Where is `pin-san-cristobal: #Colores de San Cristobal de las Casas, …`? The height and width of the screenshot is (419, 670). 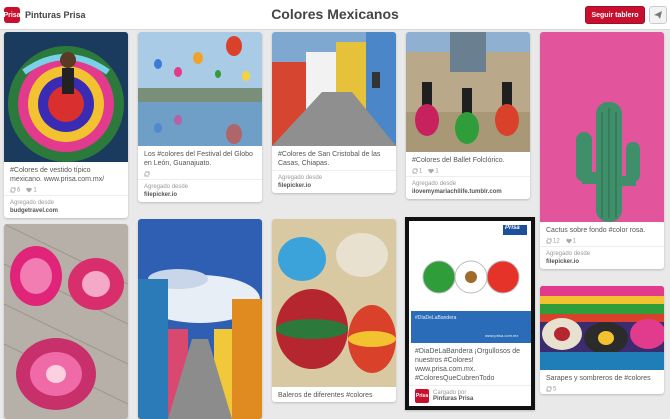 pin-san-cristobal: #Colores de San Cristobal de las Casas, … is located at coordinates (334, 112).